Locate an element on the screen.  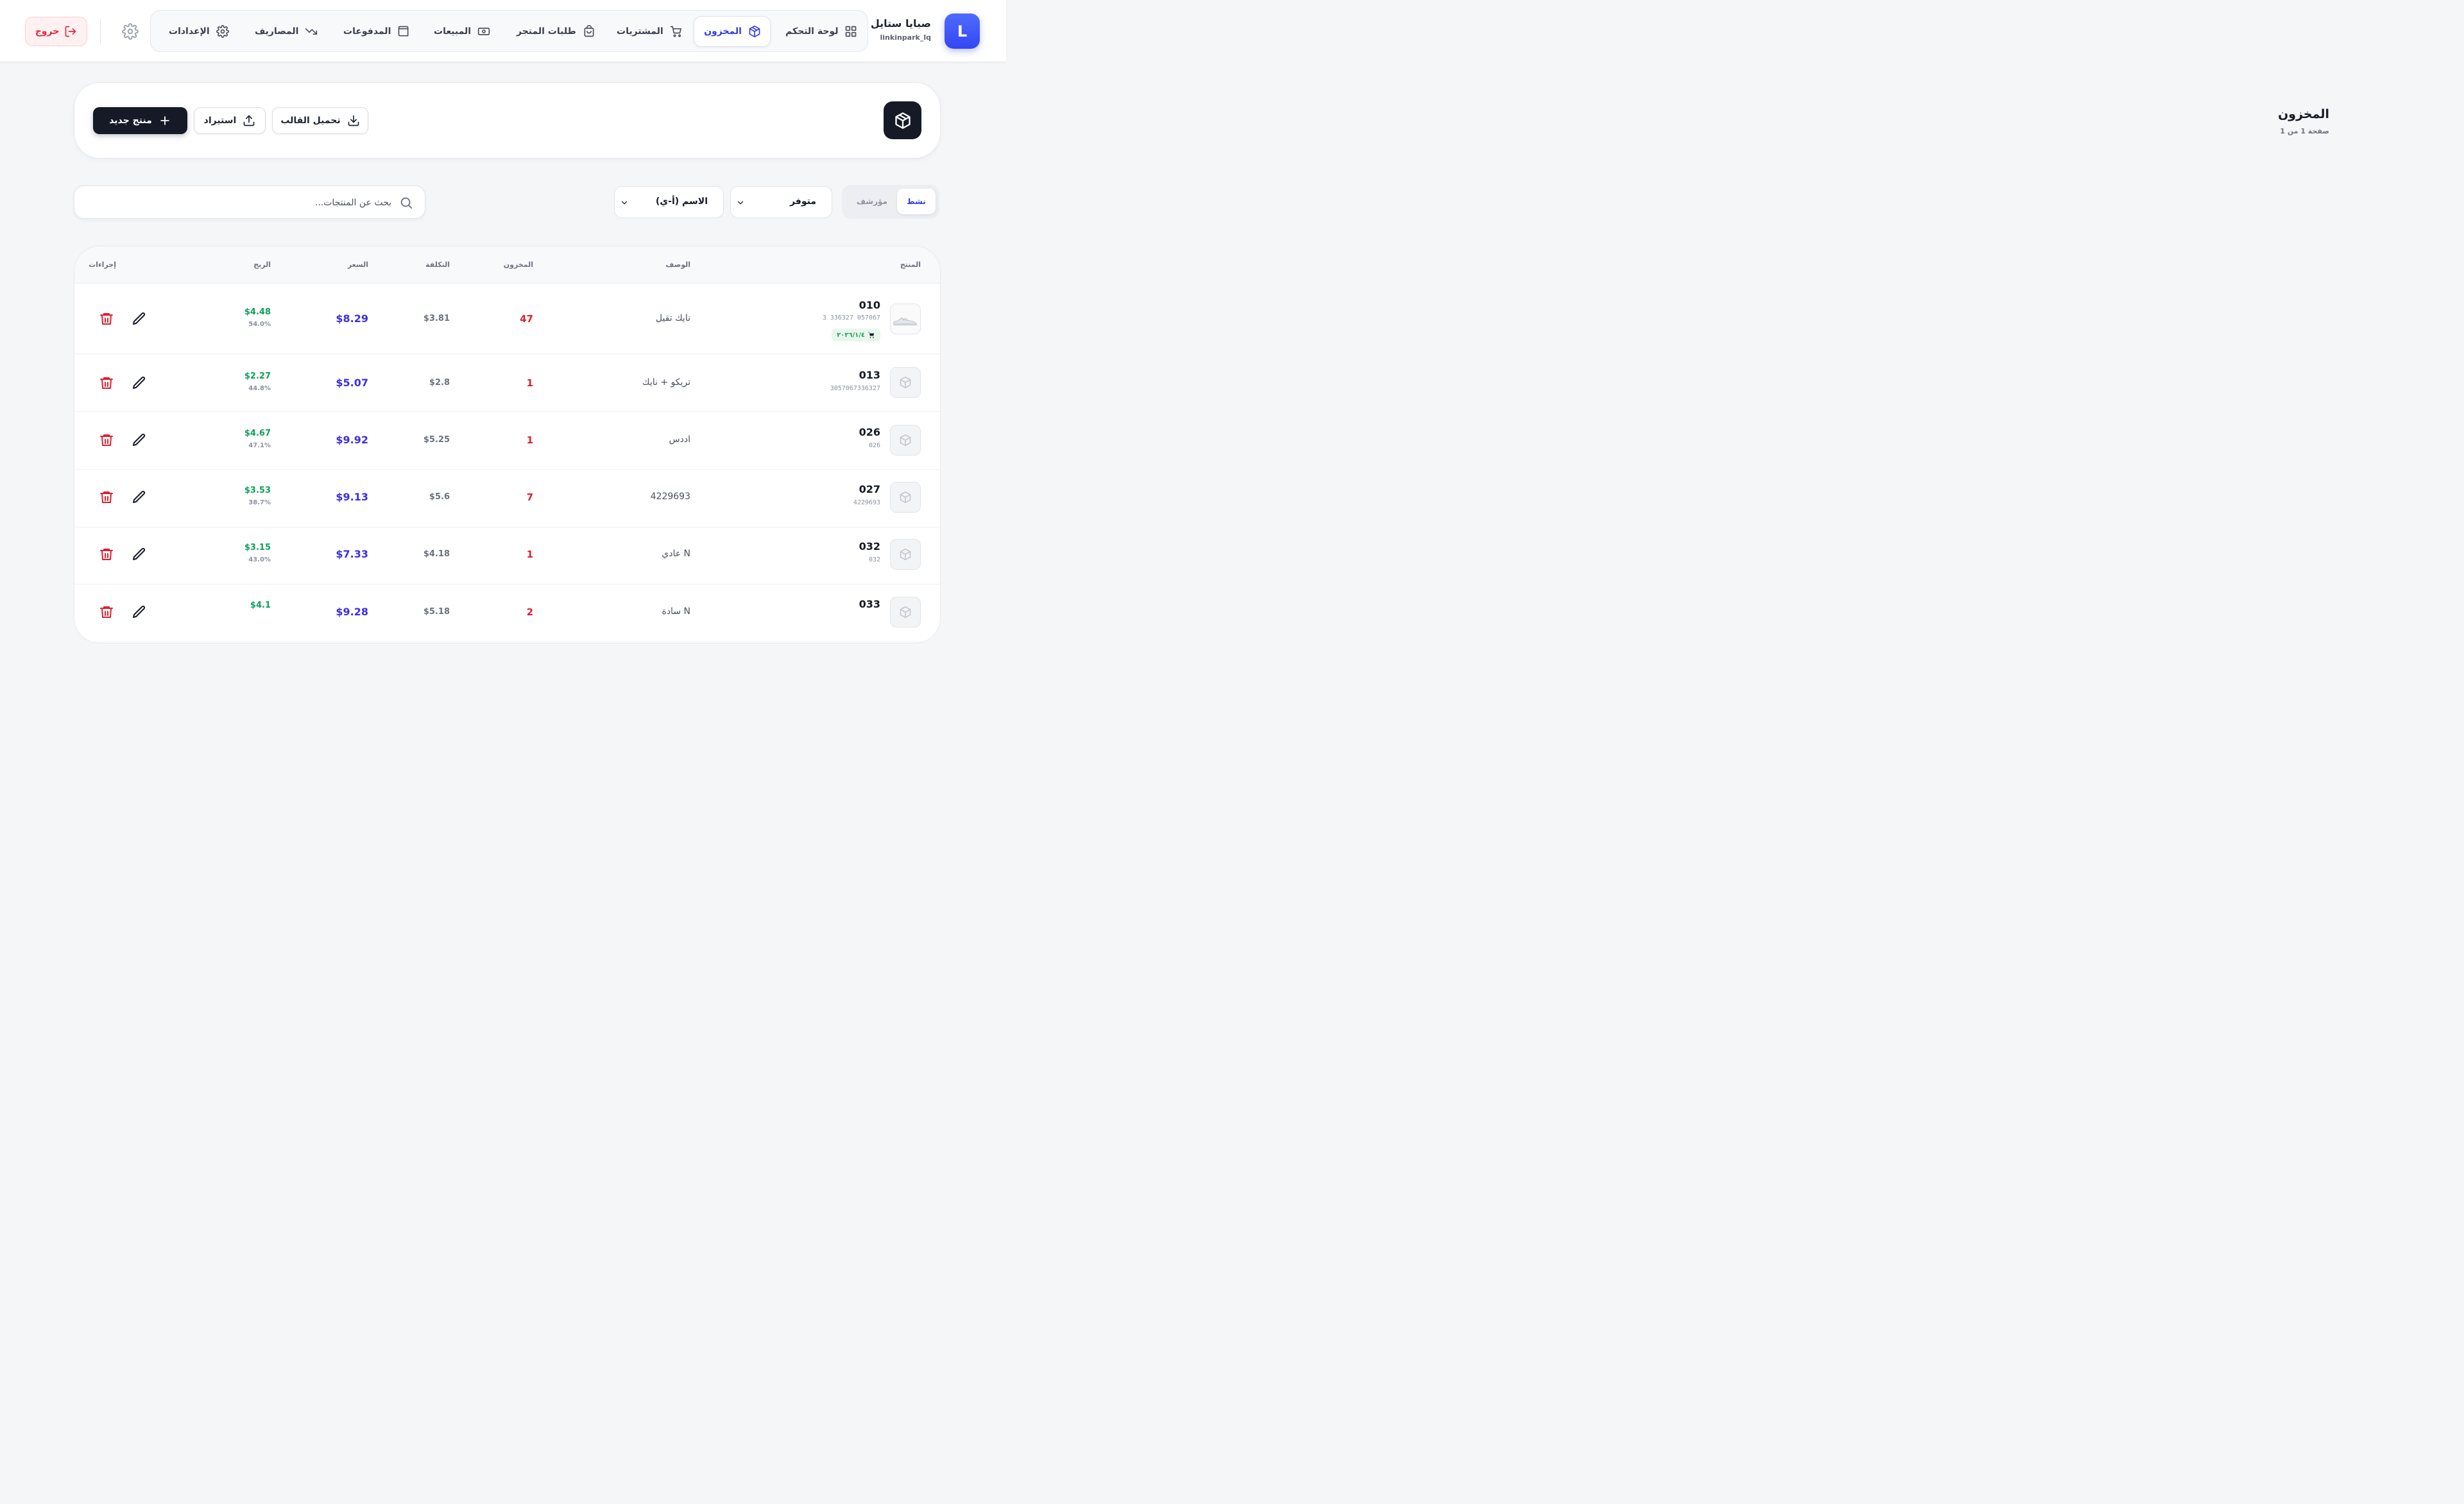
avatar: L is located at coordinates (963, 31).